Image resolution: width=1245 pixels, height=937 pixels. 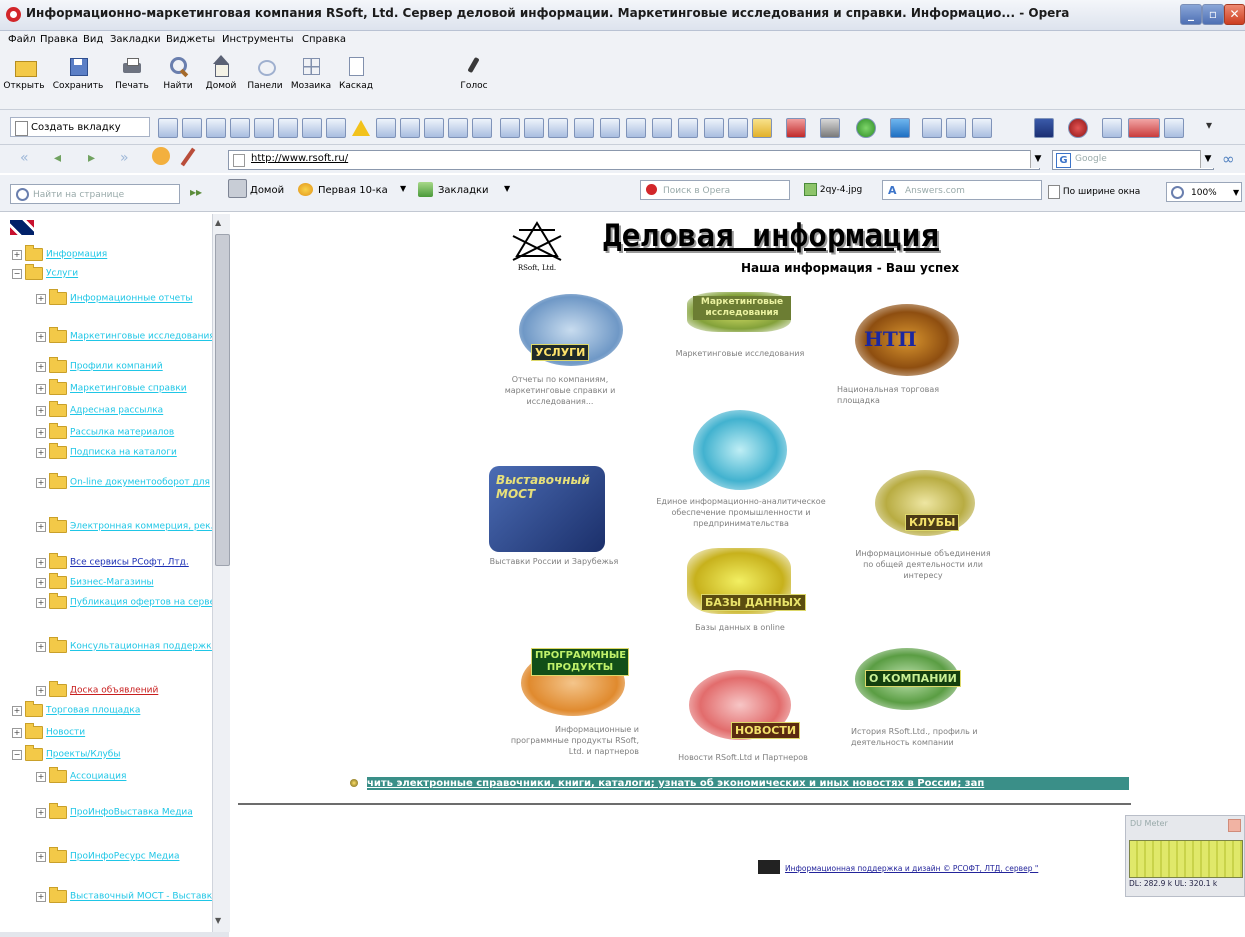 I want to click on address-field: http://www.rsoft.ru/, so click(x=634, y=160).